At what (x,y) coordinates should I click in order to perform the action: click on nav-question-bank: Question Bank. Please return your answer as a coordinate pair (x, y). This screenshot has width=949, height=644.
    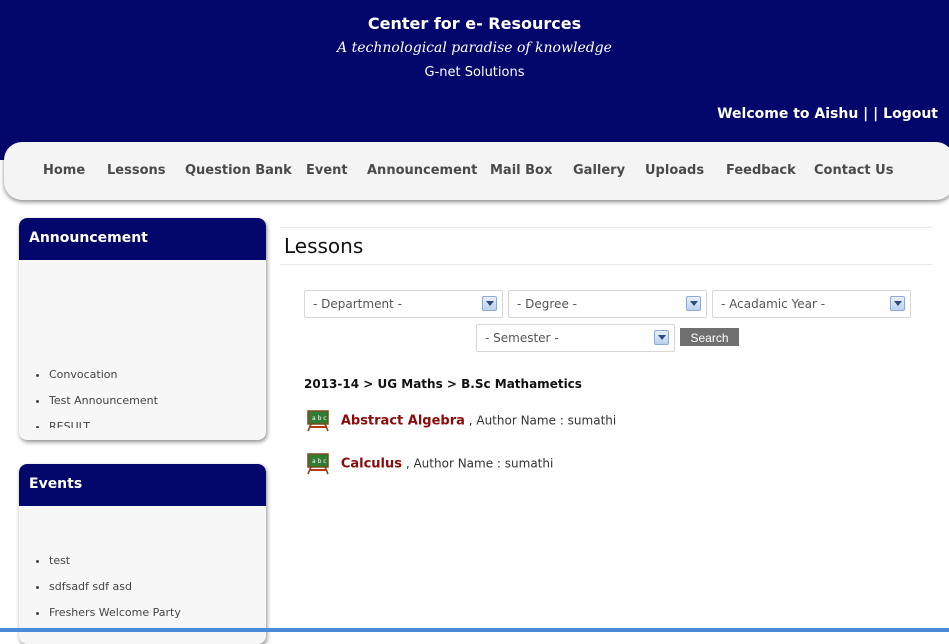
    Looking at the image, I should click on (238, 170).